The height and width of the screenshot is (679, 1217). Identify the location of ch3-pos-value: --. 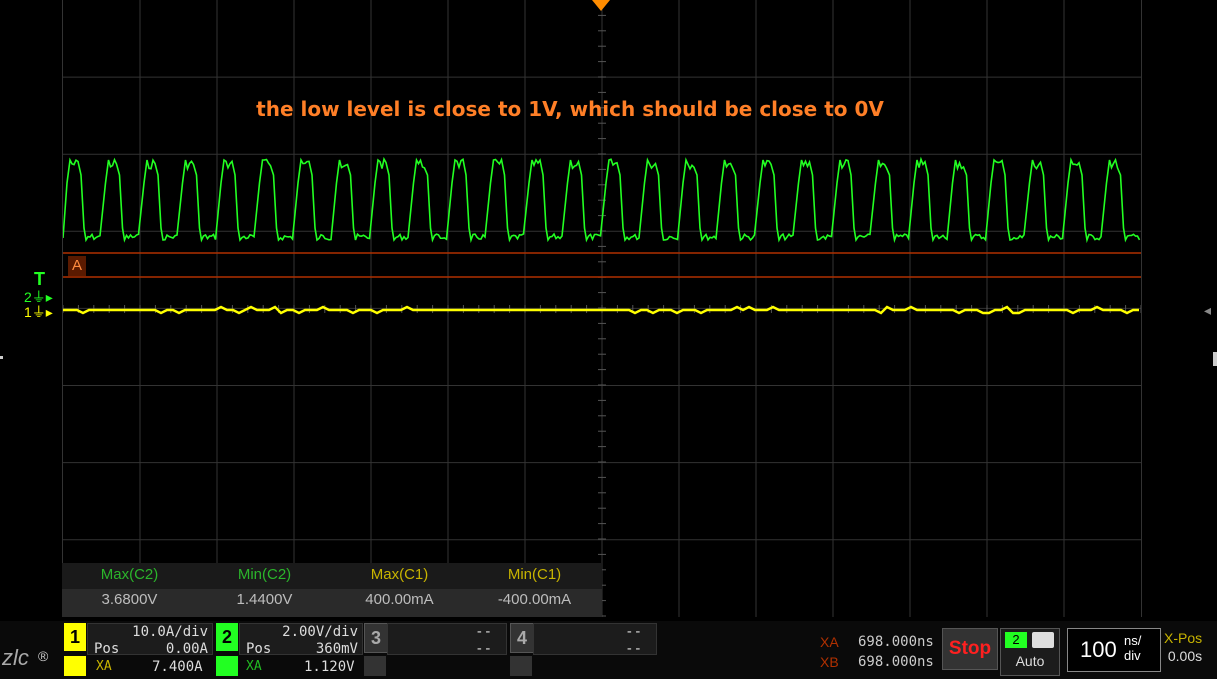
(483, 649).